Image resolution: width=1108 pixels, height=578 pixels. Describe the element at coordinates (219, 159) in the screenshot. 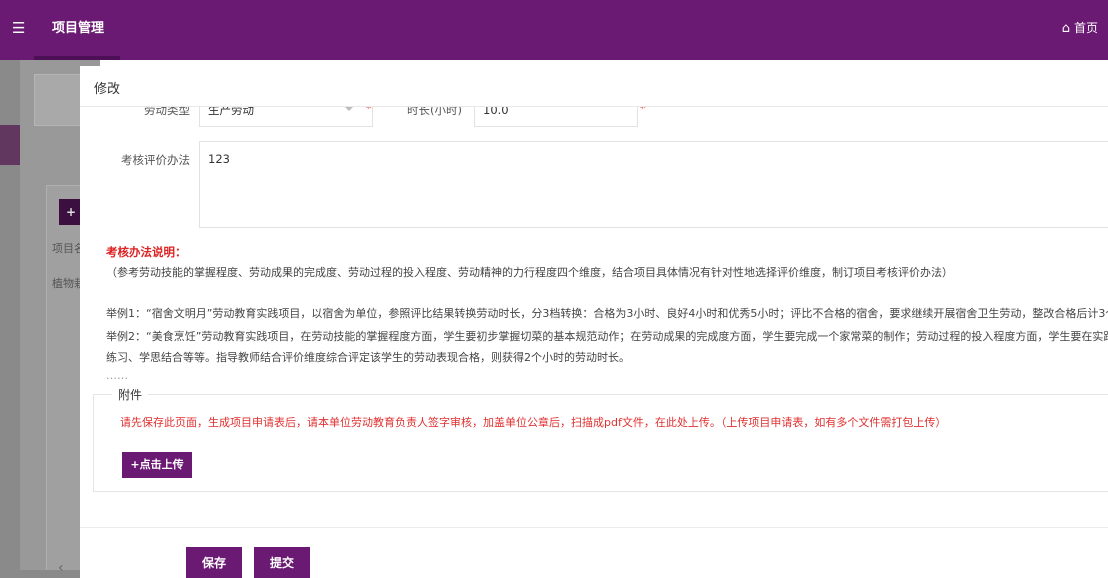

I see `eval-method-value: 123` at that location.